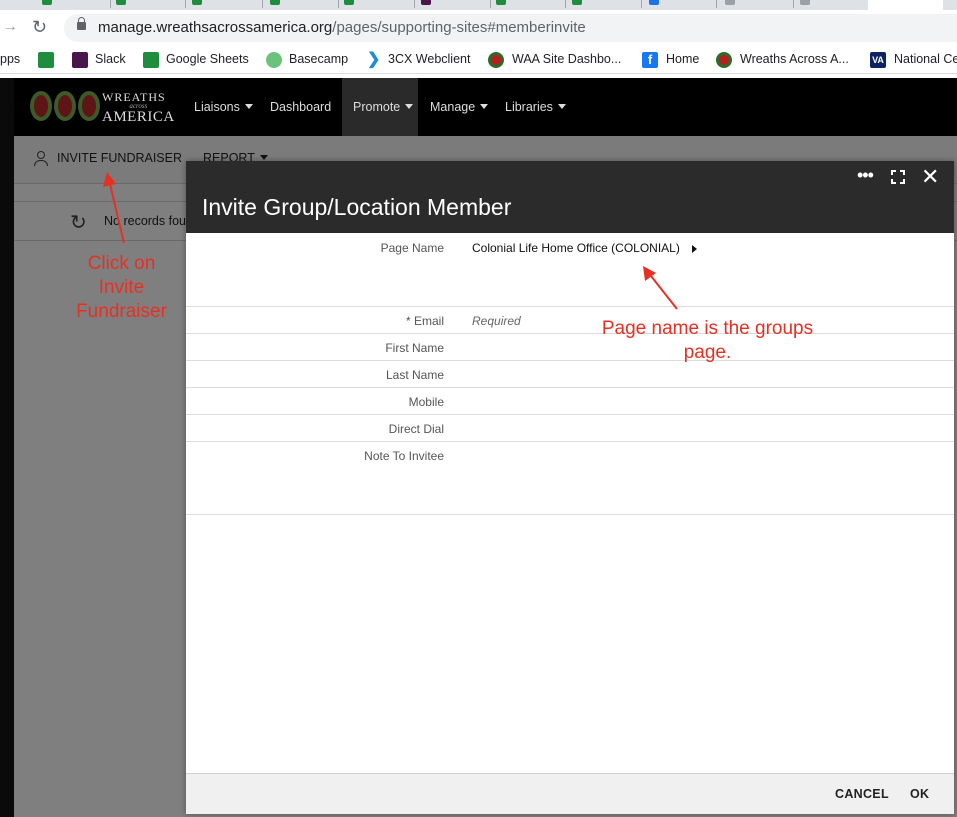 The height and width of the screenshot is (817, 957). What do you see at coordinates (478, 5) in the screenshot?
I see `browser-tab-strip` at bounding box center [478, 5].